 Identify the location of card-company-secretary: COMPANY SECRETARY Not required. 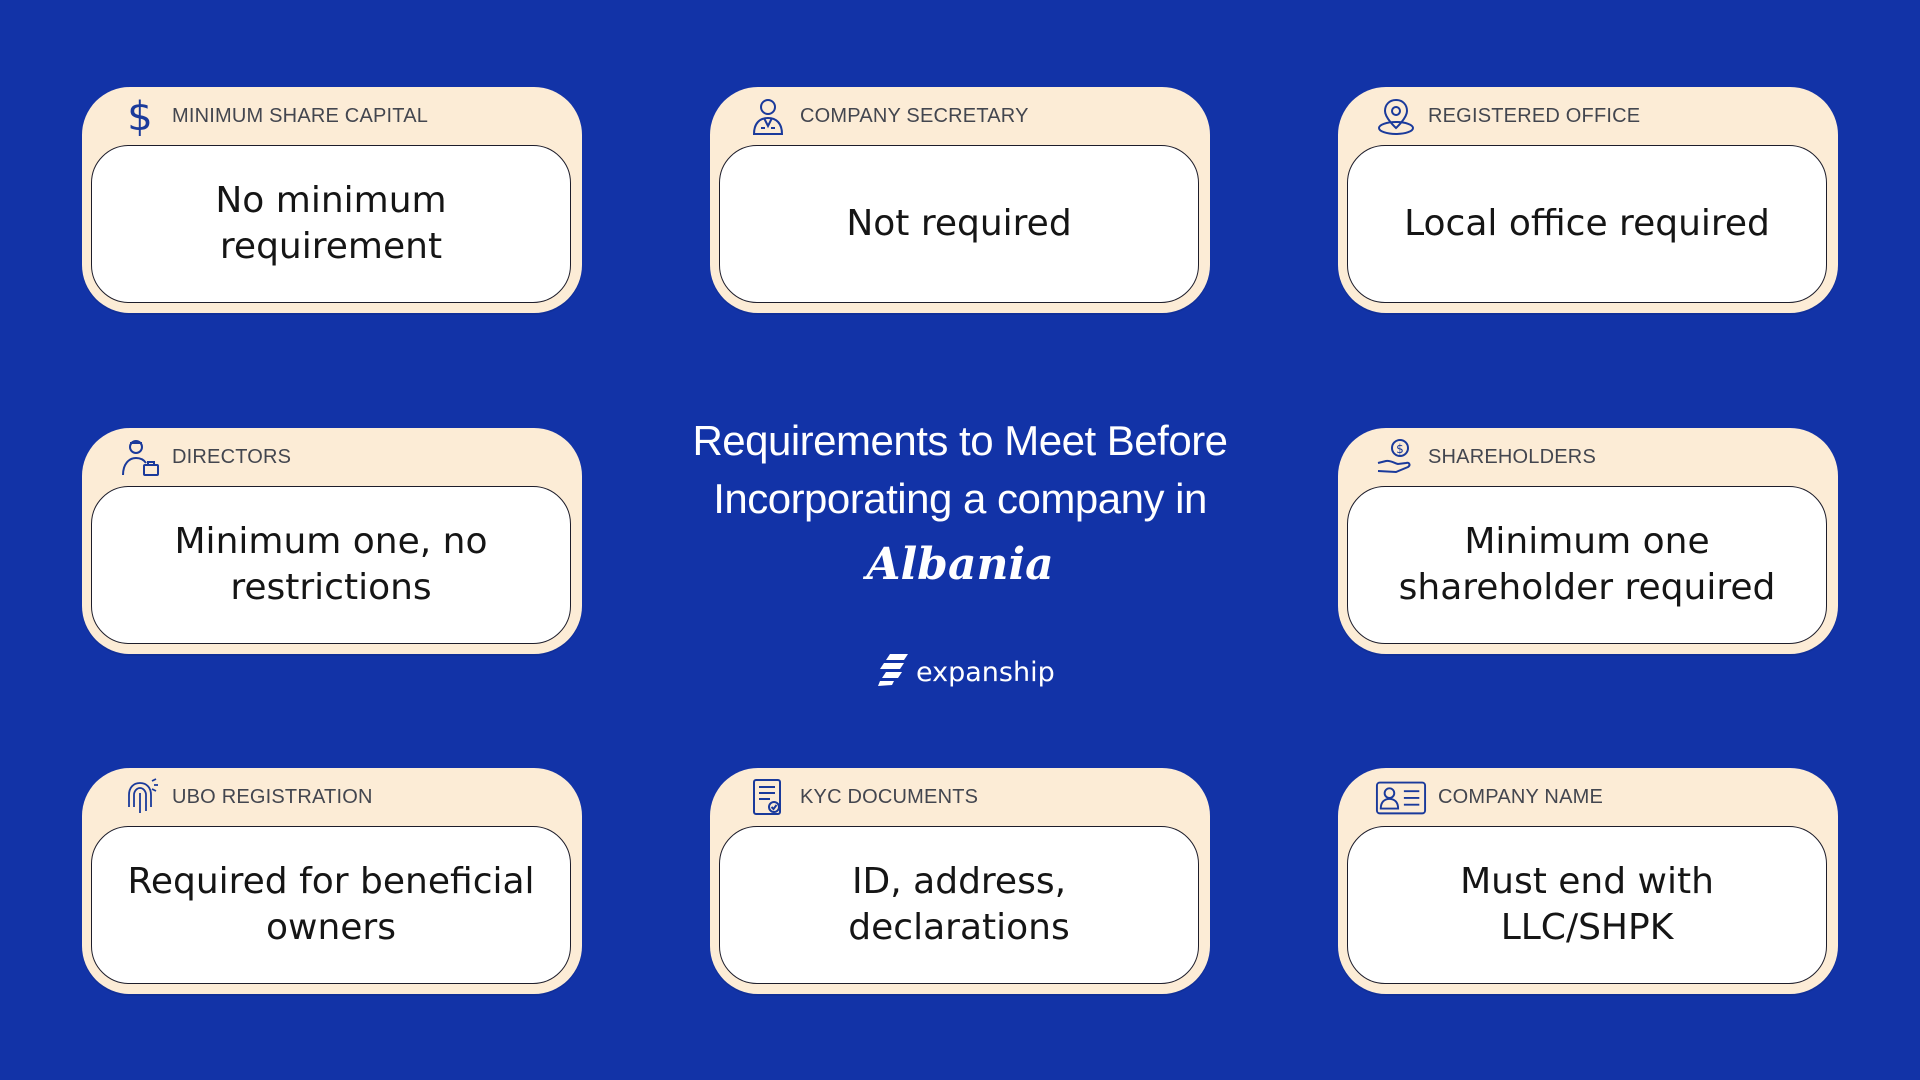
(960, 200).